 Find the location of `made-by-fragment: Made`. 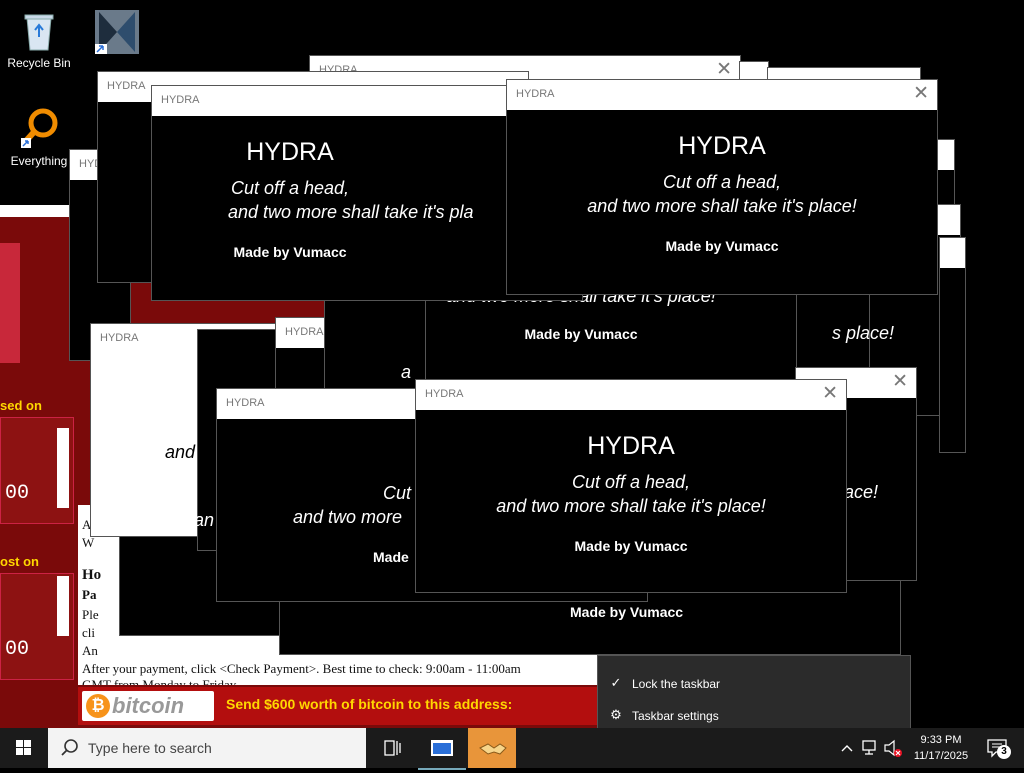

made-by-fragment: Made is located at coordinates (391, 557).